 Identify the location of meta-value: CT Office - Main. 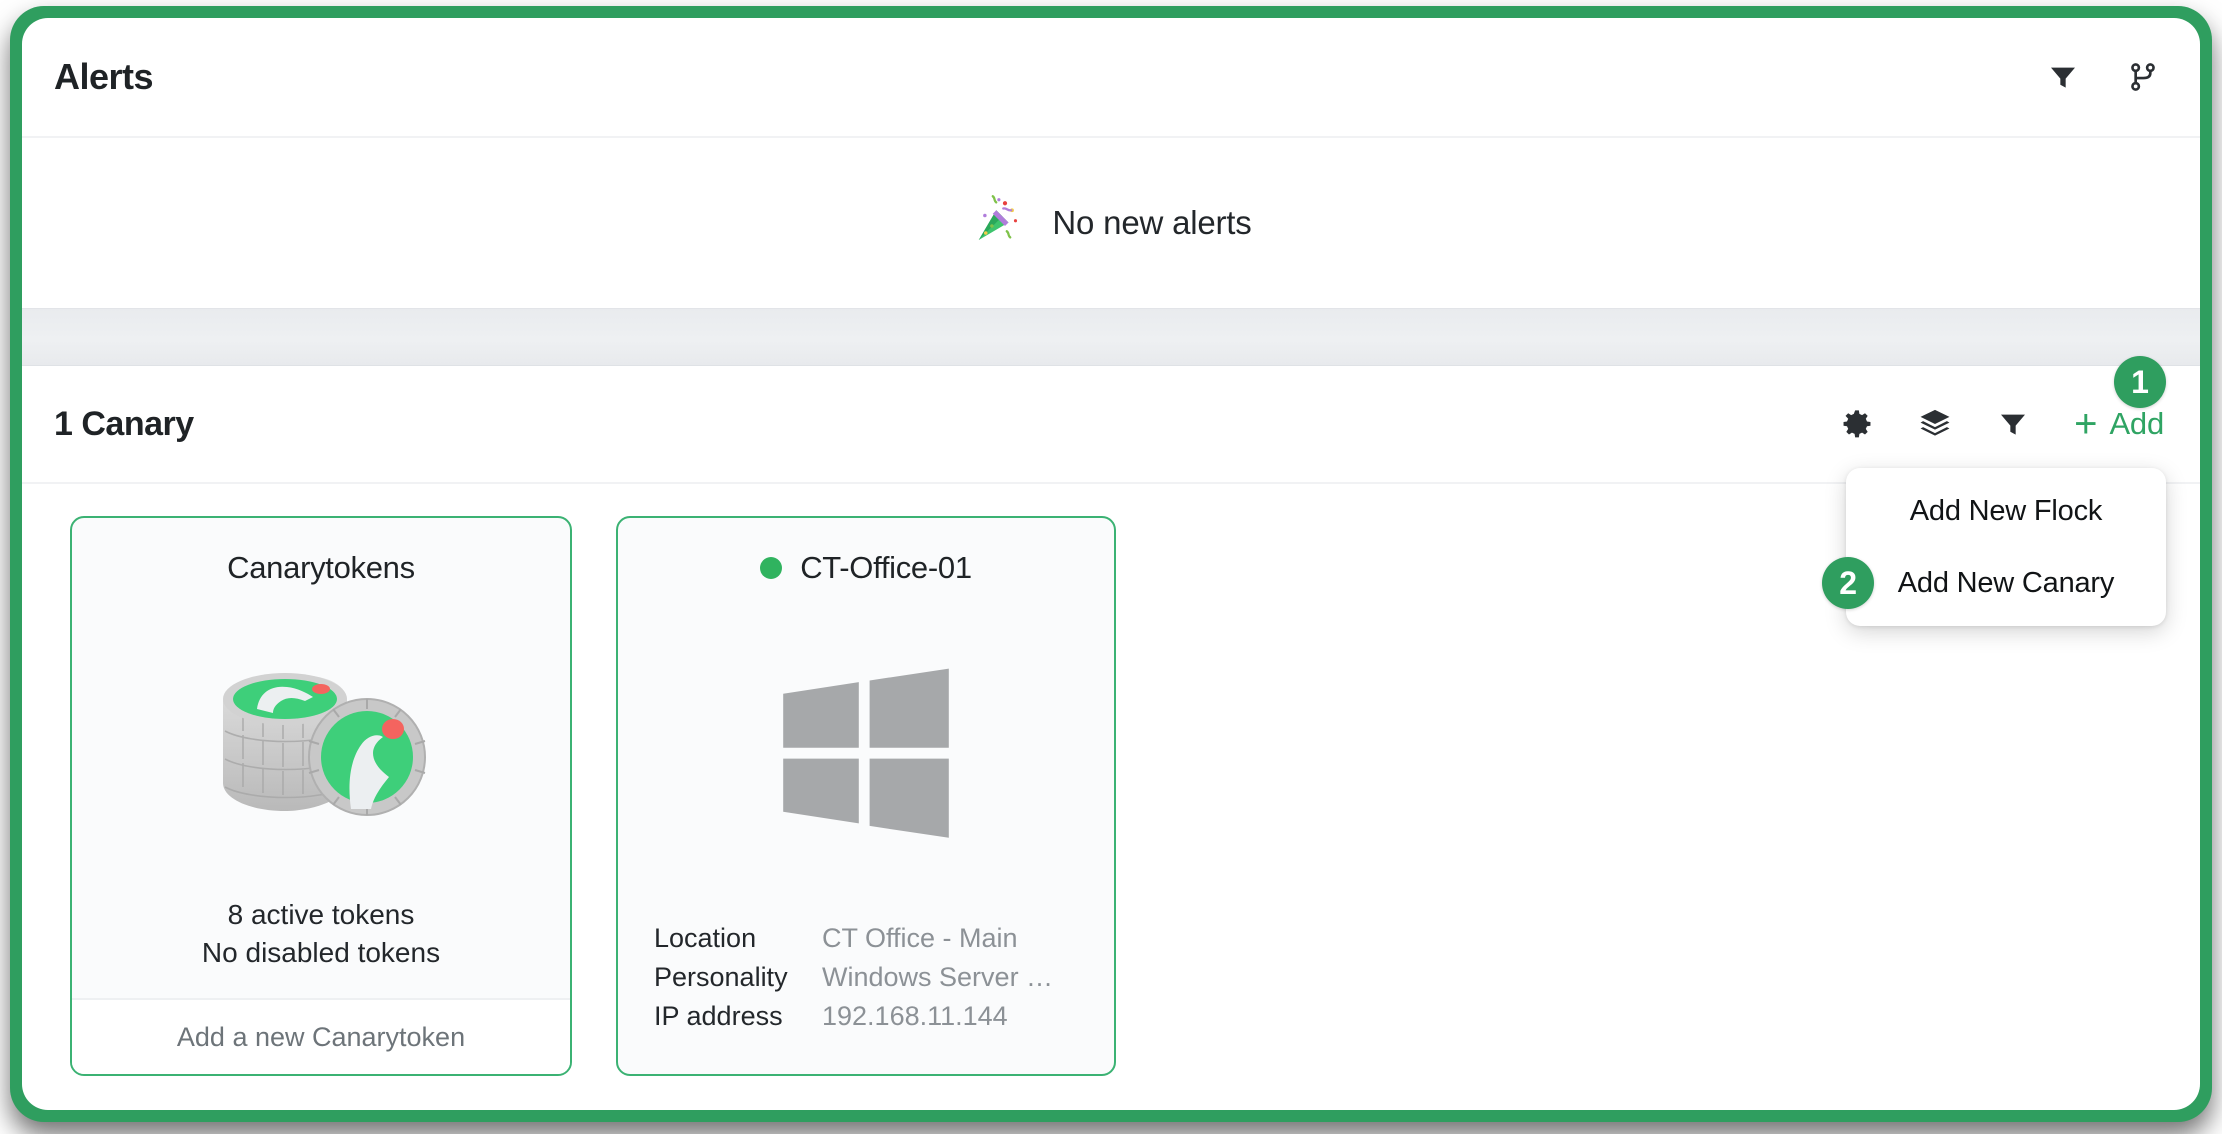
(920, 938).